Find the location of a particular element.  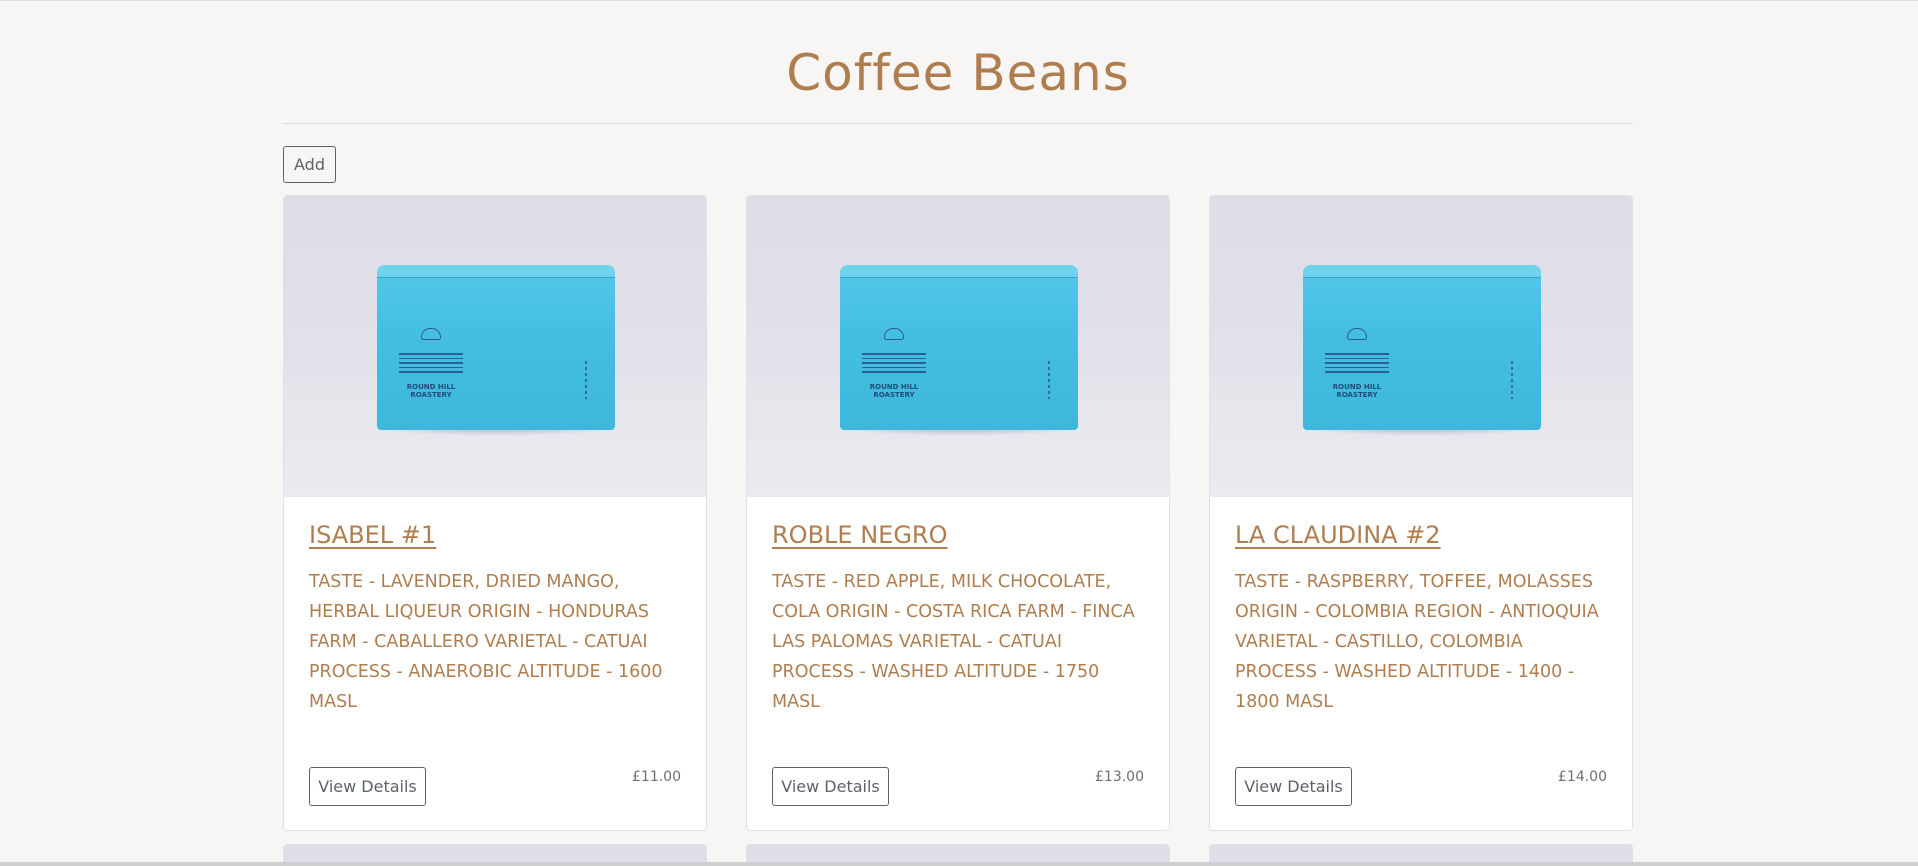

product-title-link: LA CLAUDINA #2 is located at coordinates (1338, 535).